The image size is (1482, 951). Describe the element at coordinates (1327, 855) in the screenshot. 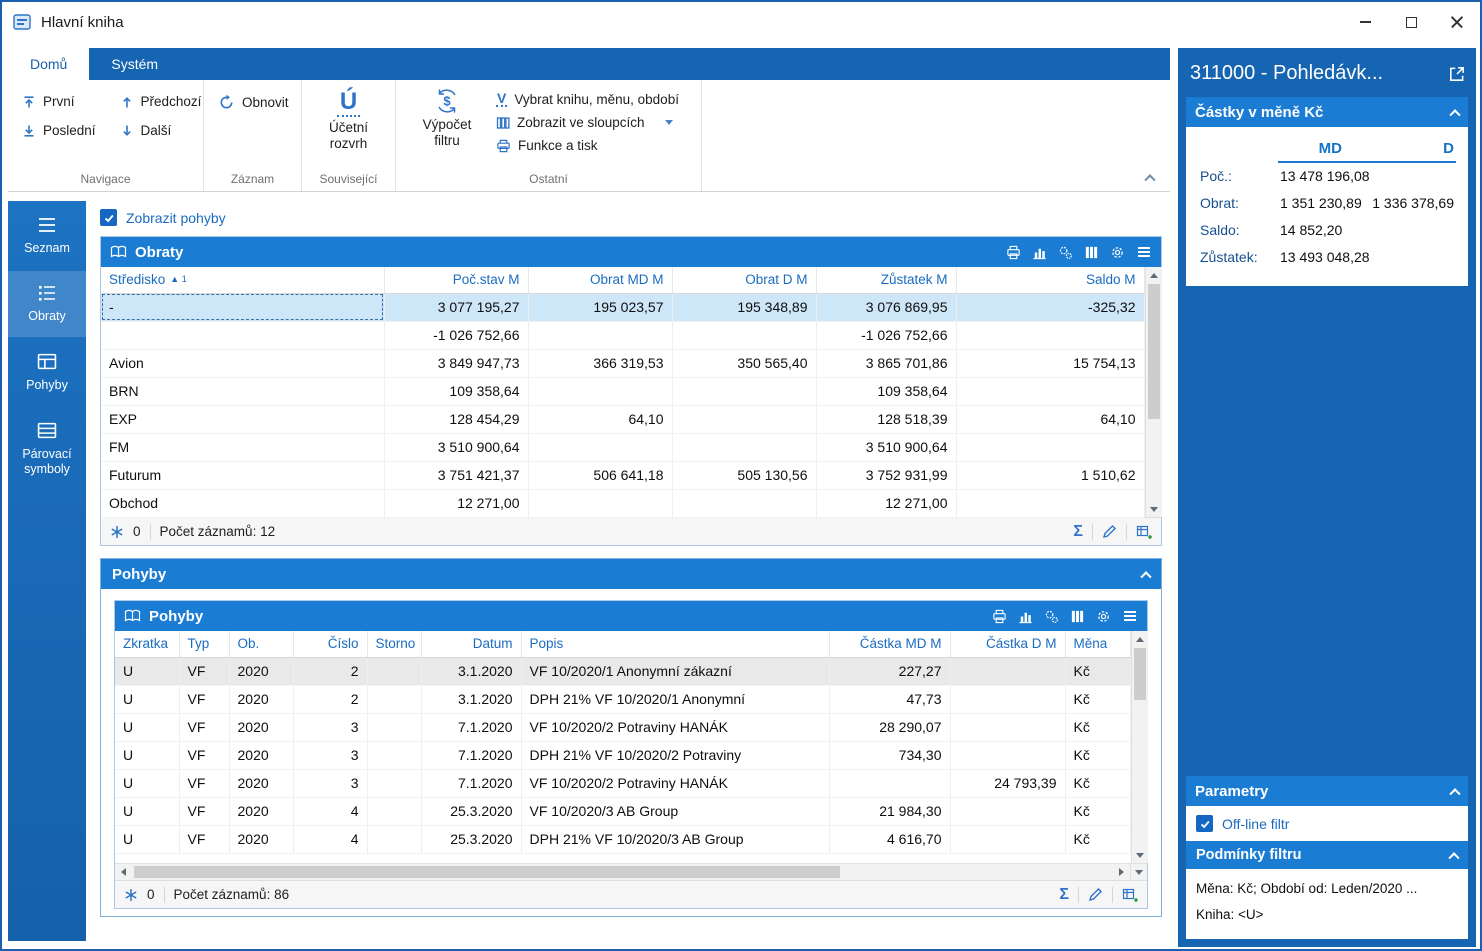

I see `filter-conditions-header: Podmínky filtru` at that location.